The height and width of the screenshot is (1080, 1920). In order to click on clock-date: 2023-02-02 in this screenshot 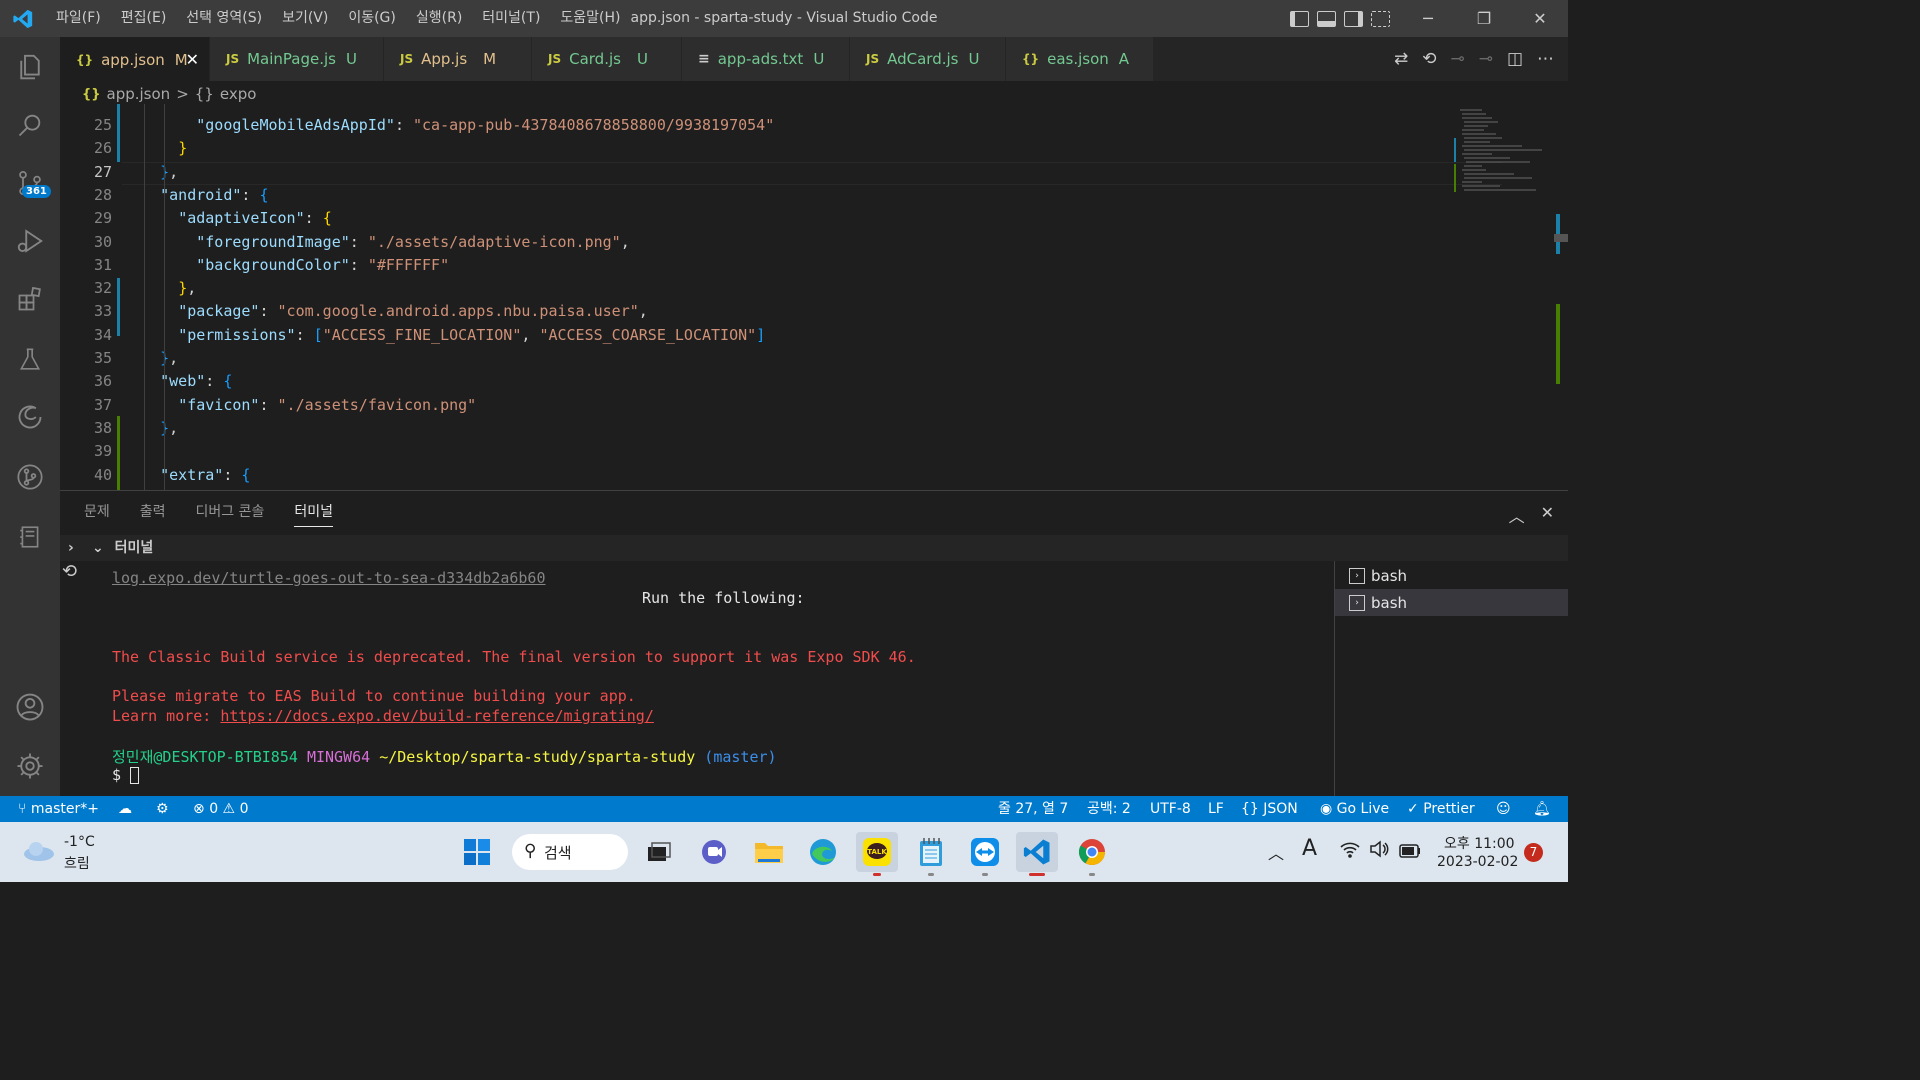, I will do `click(1477, 862)`.